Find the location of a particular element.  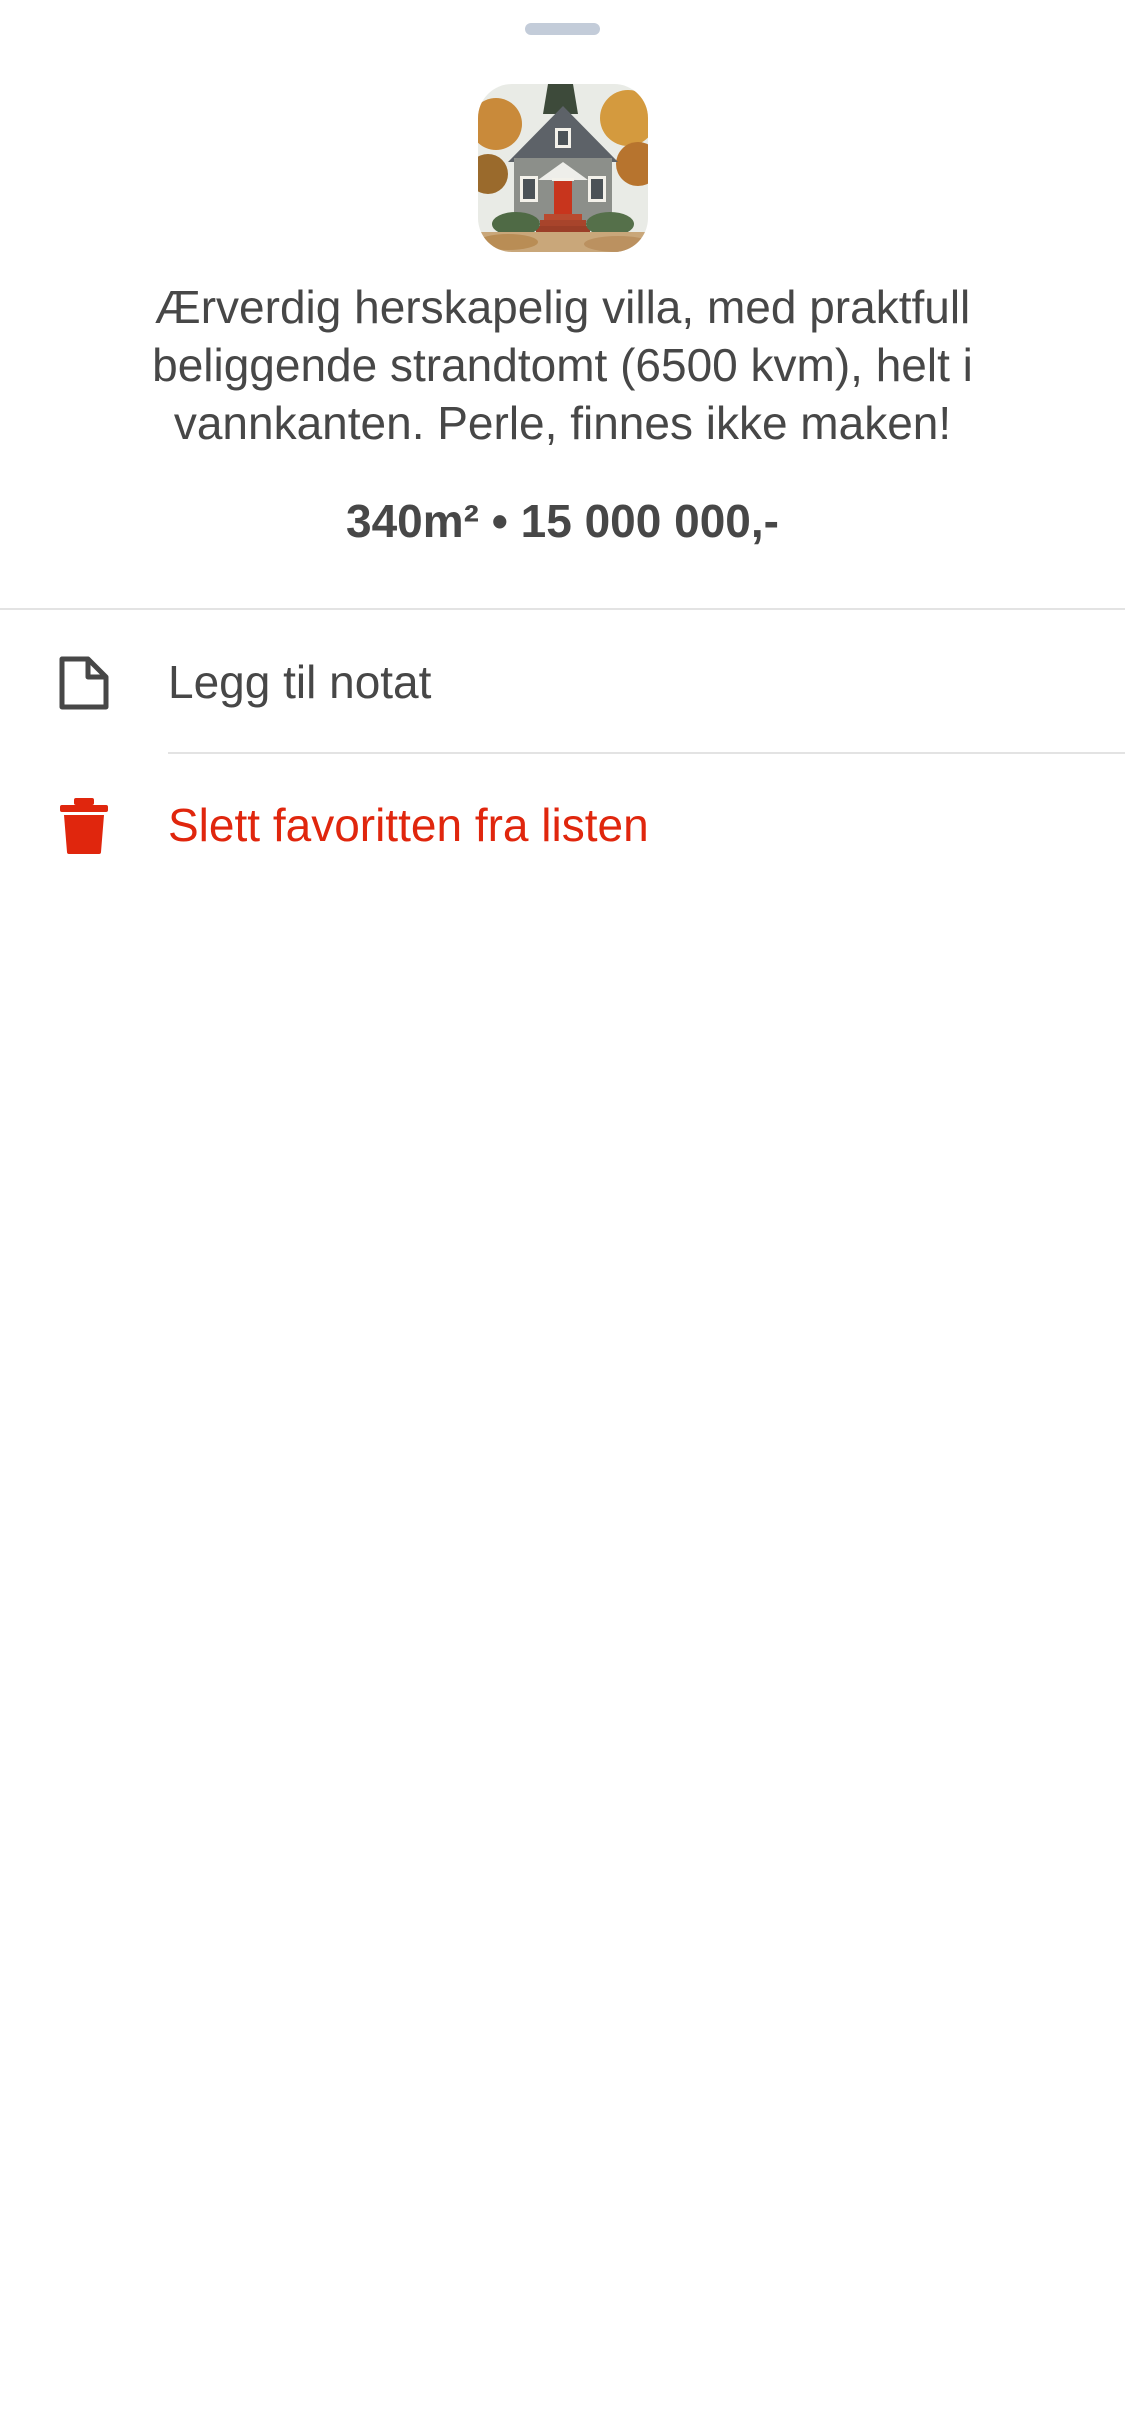

row-divider is located at coordinates (646, 753).